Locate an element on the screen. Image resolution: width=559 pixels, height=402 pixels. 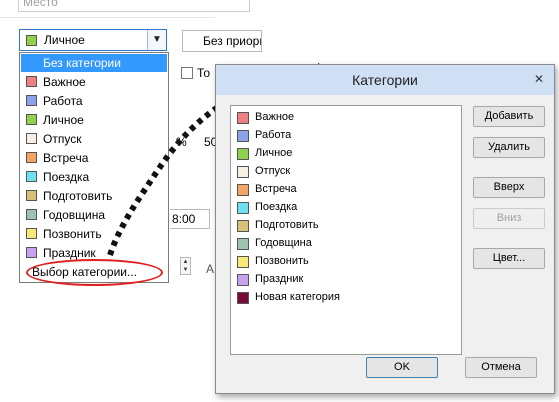
dropdown-item: Работа is located at coordinates (94, 101).